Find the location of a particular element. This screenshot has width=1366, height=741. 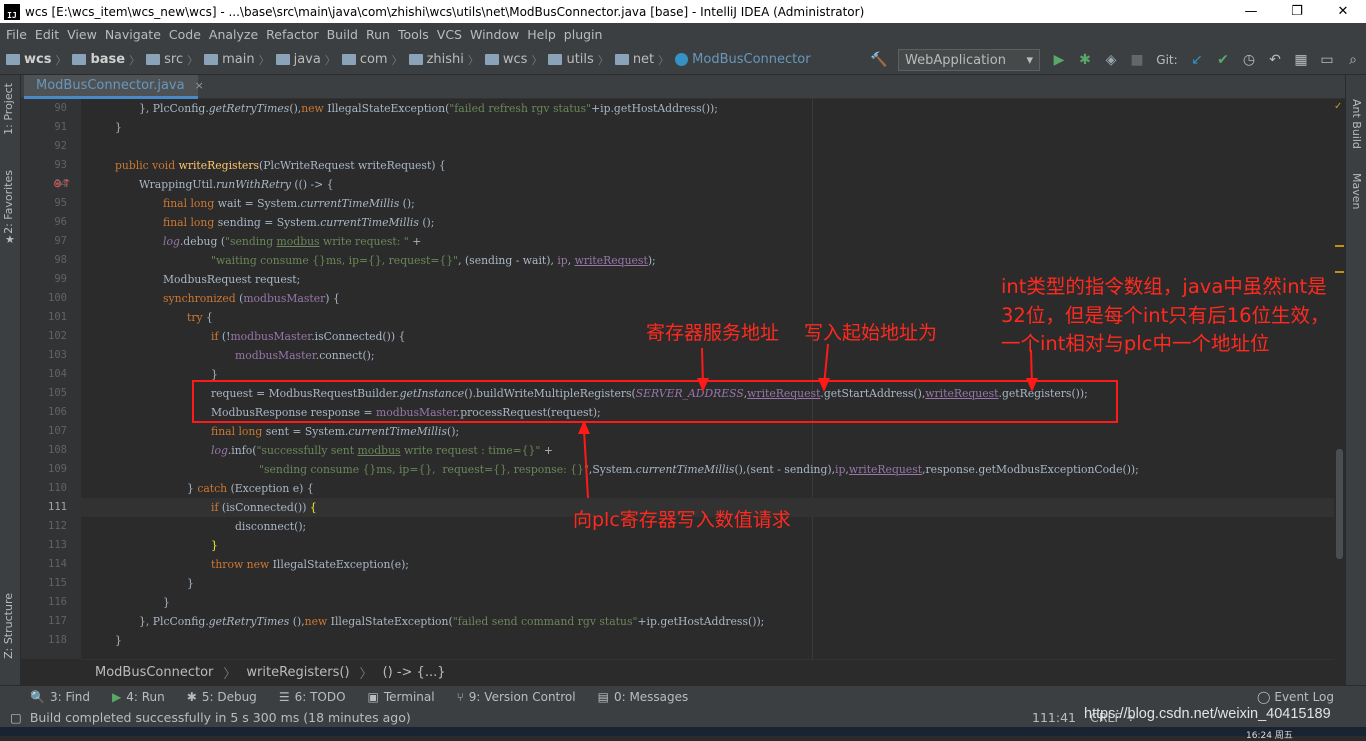

annotation-int-note-1: int类型的指令数组，java中虽然int是 is located at coordinates (1164, 286).